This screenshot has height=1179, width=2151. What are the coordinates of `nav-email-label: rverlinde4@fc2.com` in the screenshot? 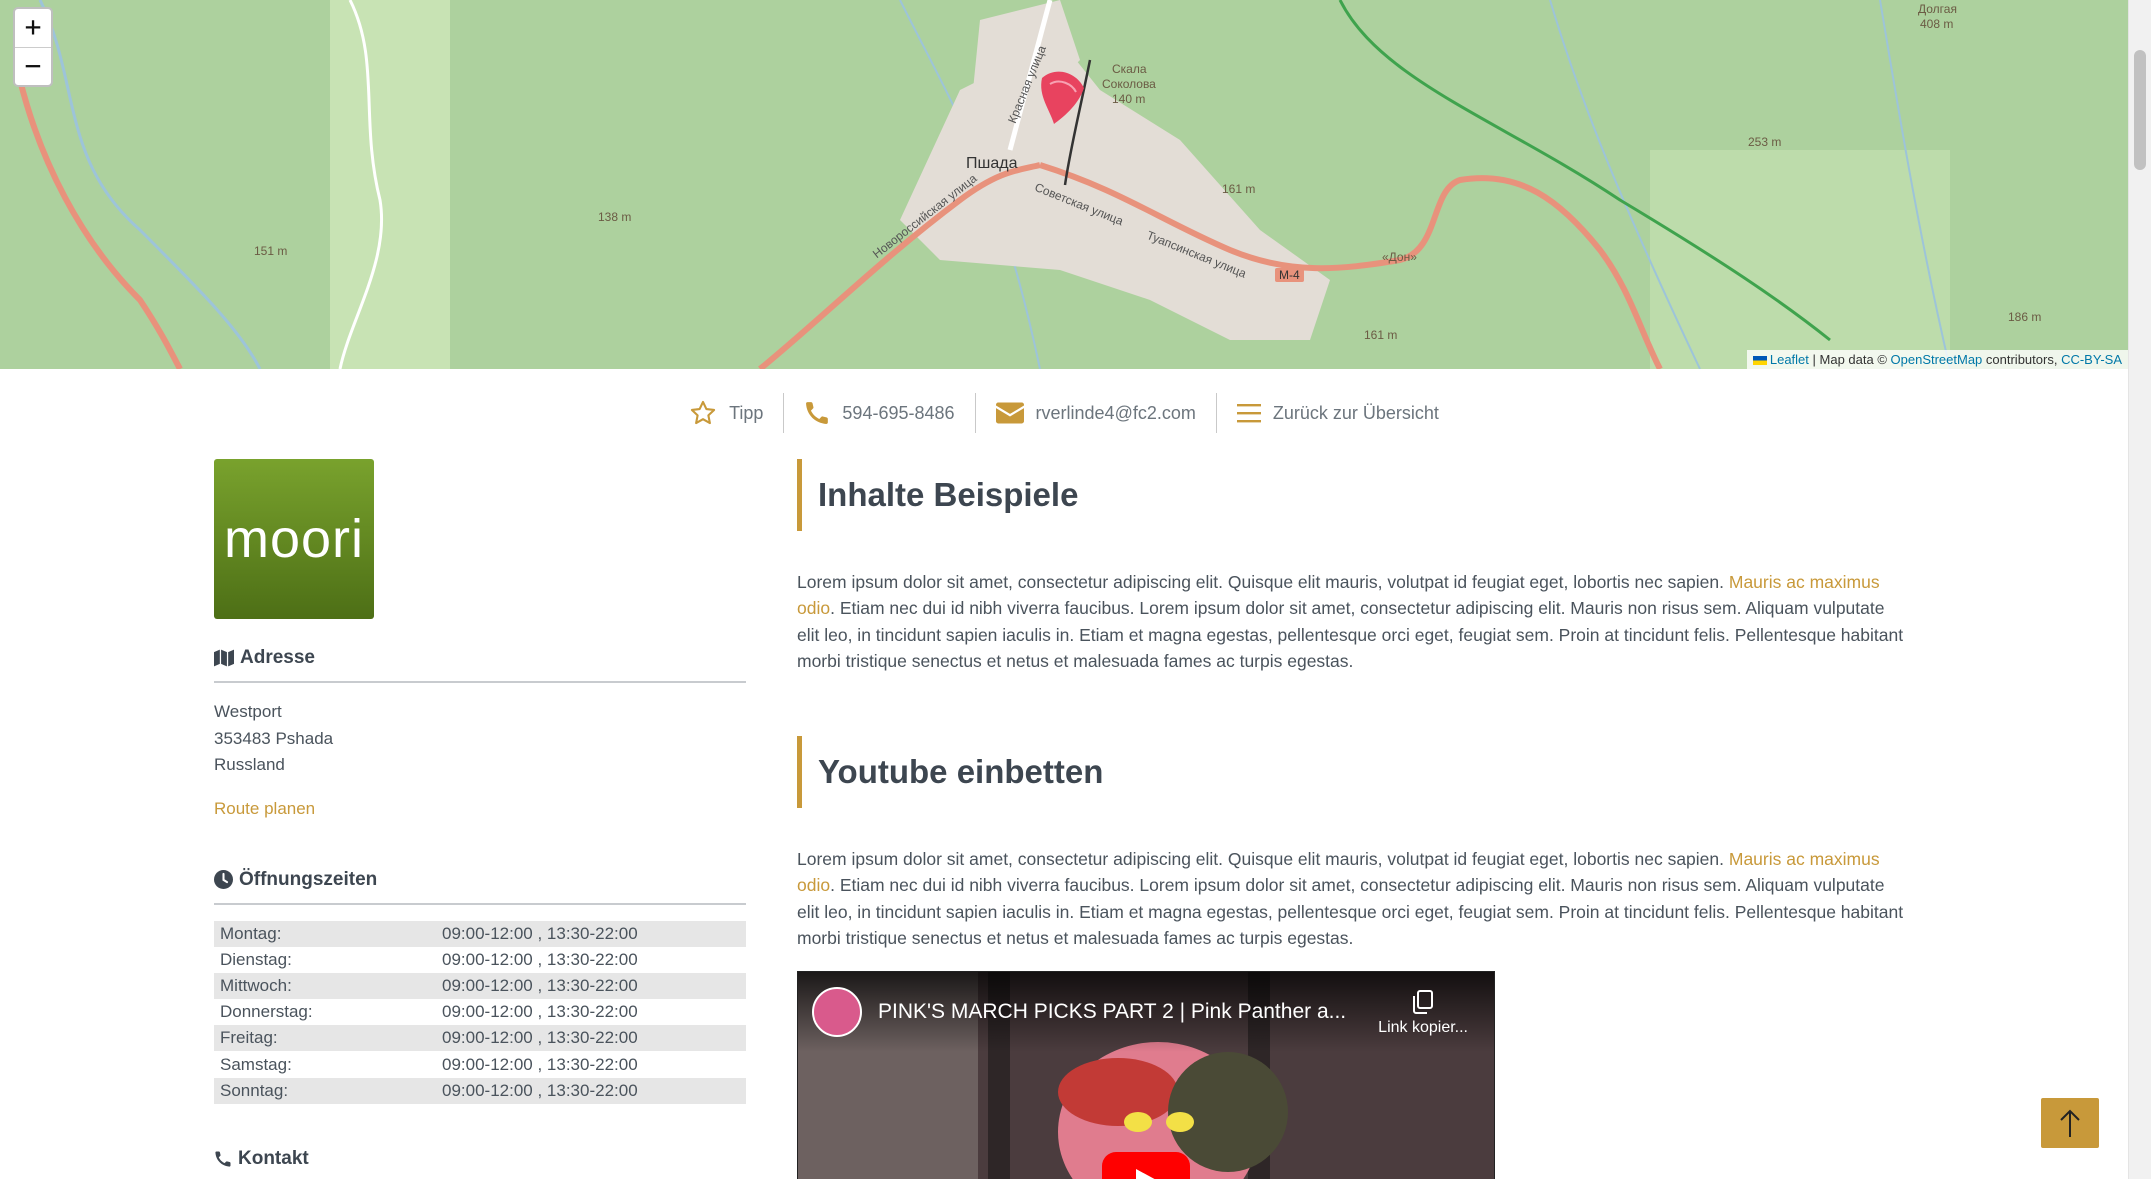 It's located at (1115, 412).